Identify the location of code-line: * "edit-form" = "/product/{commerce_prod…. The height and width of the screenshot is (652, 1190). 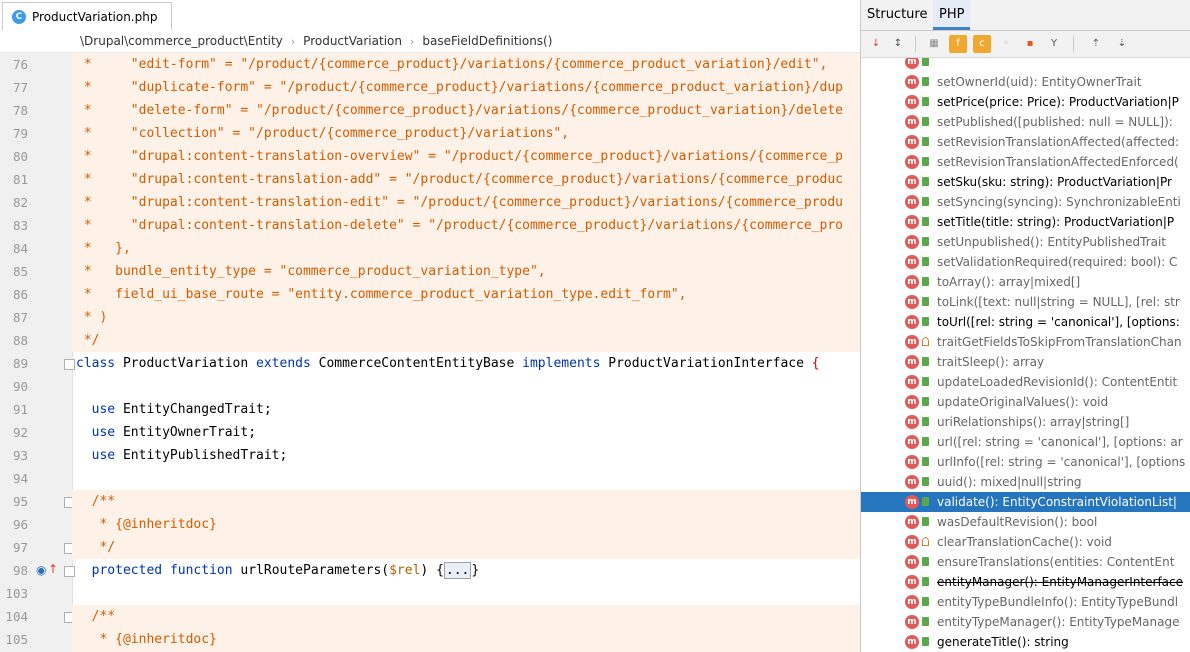
(466, 64).